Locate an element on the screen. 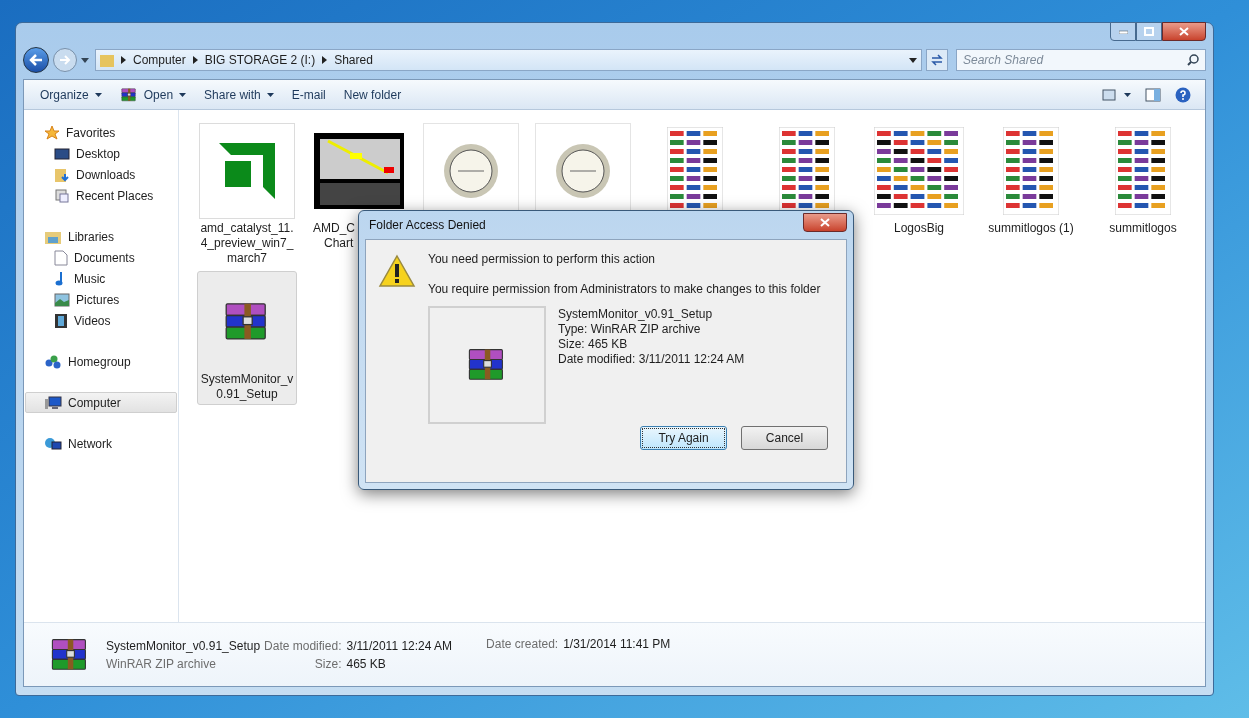  nav-item: Favorites is located at coordinates (101, 132).